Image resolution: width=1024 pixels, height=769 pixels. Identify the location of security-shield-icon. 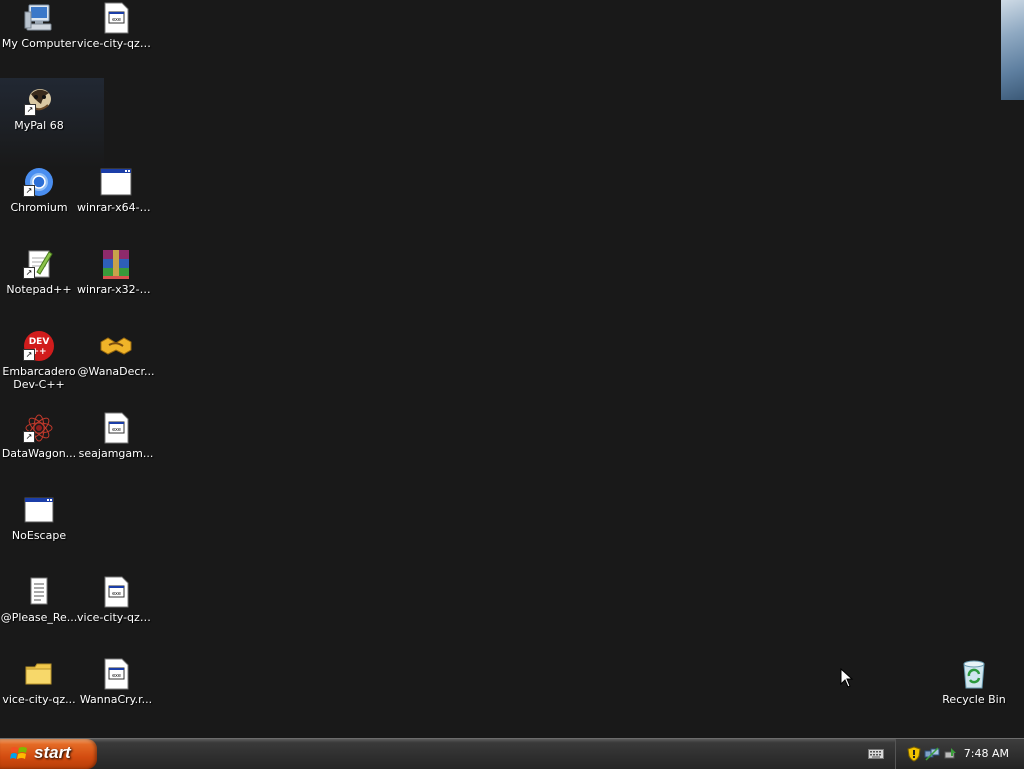
(914, 754).